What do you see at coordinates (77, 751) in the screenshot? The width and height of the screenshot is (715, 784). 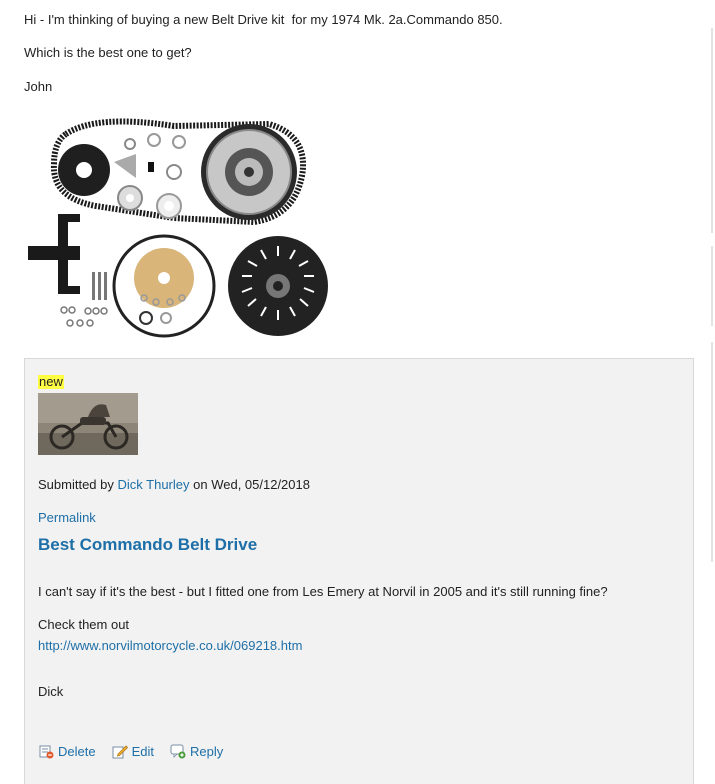 I see `delete-label: Delete` at bounding box center [77, 751].